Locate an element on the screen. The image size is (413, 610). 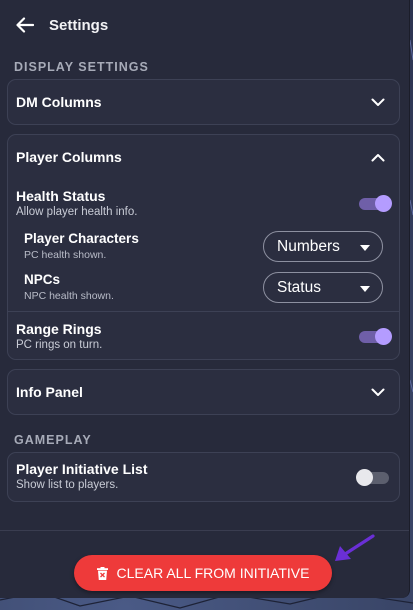
dm-columns-header: DM Columns is located at coordinates (203, 102).